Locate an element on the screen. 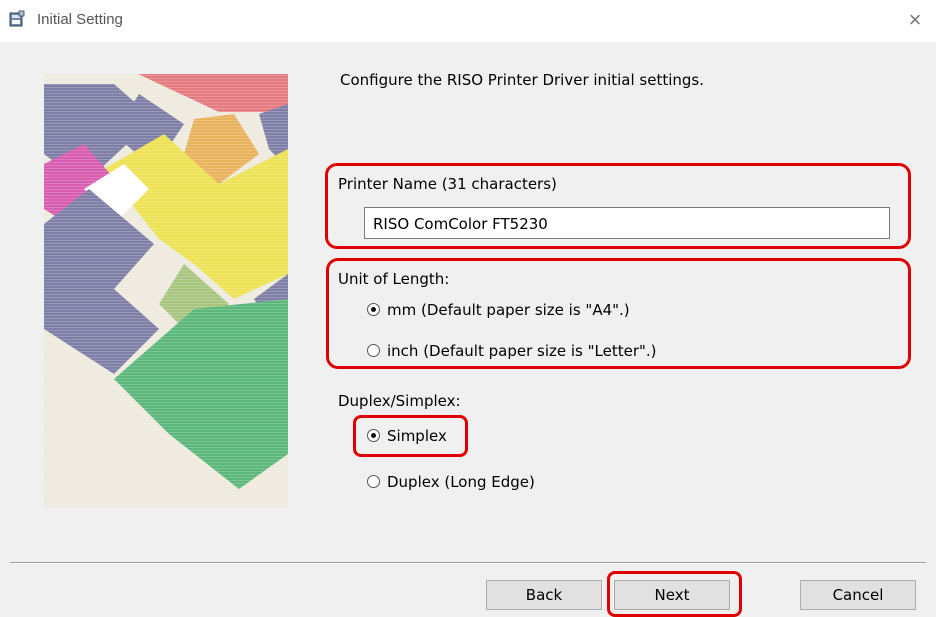 This screenshot has height=617, width=936. cancel-button: Cancel is located at coordinates (858, 595).